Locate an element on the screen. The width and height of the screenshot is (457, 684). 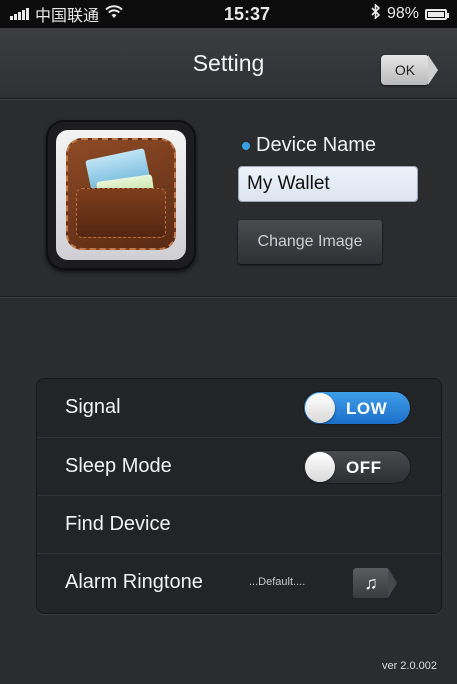
alarm-ringtone-label: Alarm Ringtone is located at coordinates (134, 582).